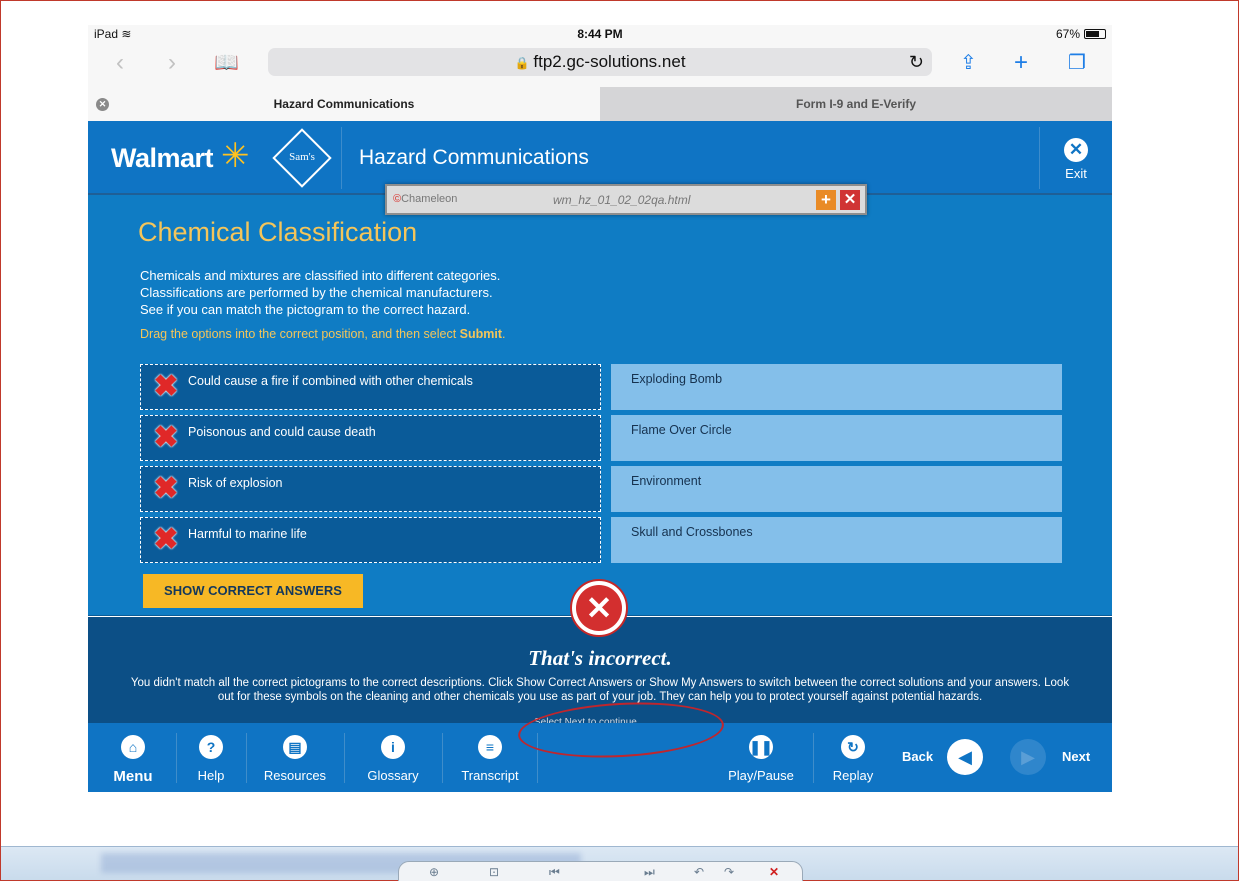 This screenshot has height=881, width=1239. I want to click on replay-icon: ↻, so click(853, 747).